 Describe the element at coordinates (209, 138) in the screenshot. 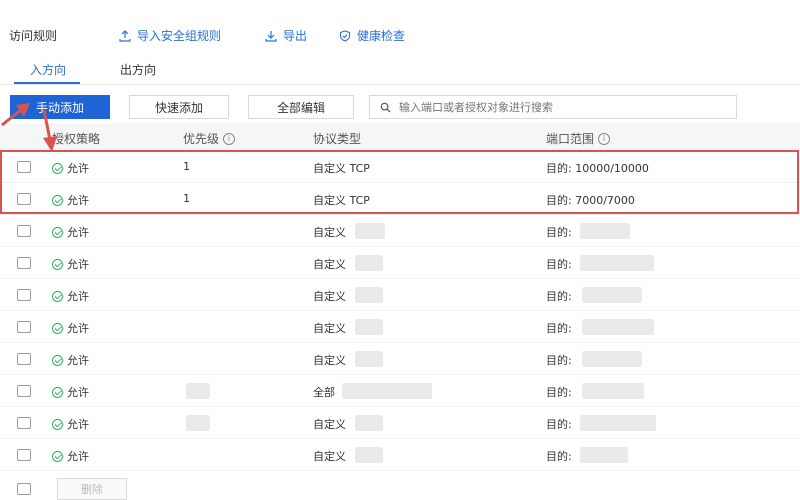

I see `col-priority: 优先级 i` at that location.